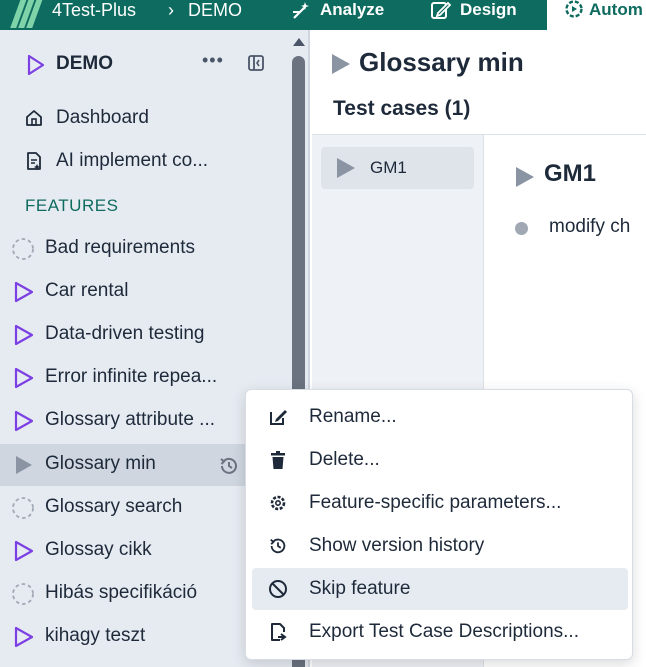  I want to click on wand-icon, so click(301, 10).